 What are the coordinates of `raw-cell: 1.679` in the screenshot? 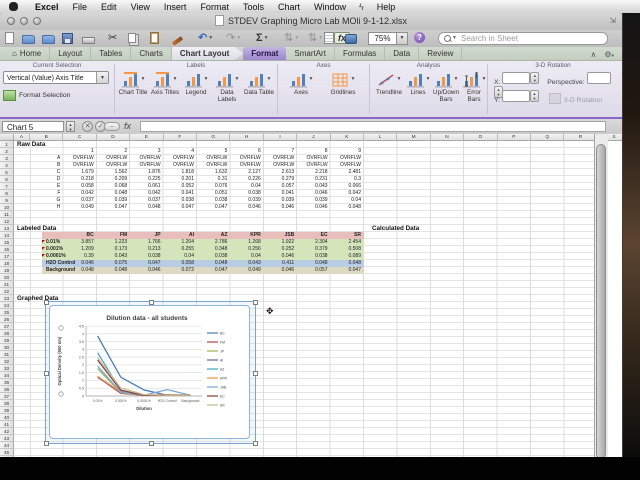 It's located at (79, 172).